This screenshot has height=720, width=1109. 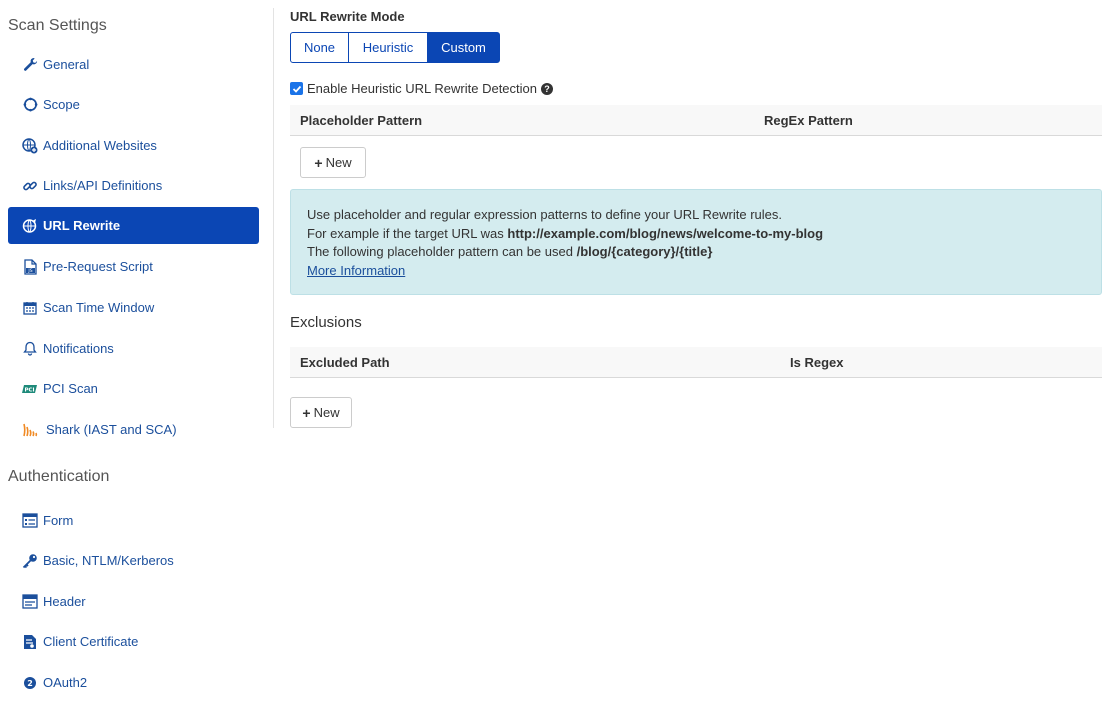 I want to click on sidebar-item-label: PCI Scan, so click(x=70, y=388).